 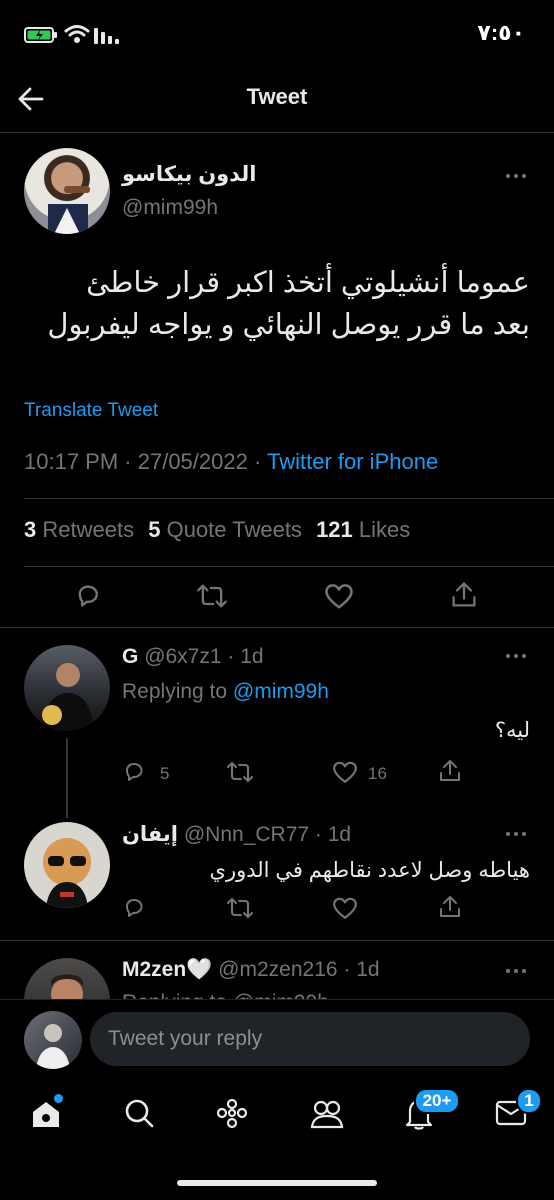 I want to click on share-button, so click(x=464, y=595).